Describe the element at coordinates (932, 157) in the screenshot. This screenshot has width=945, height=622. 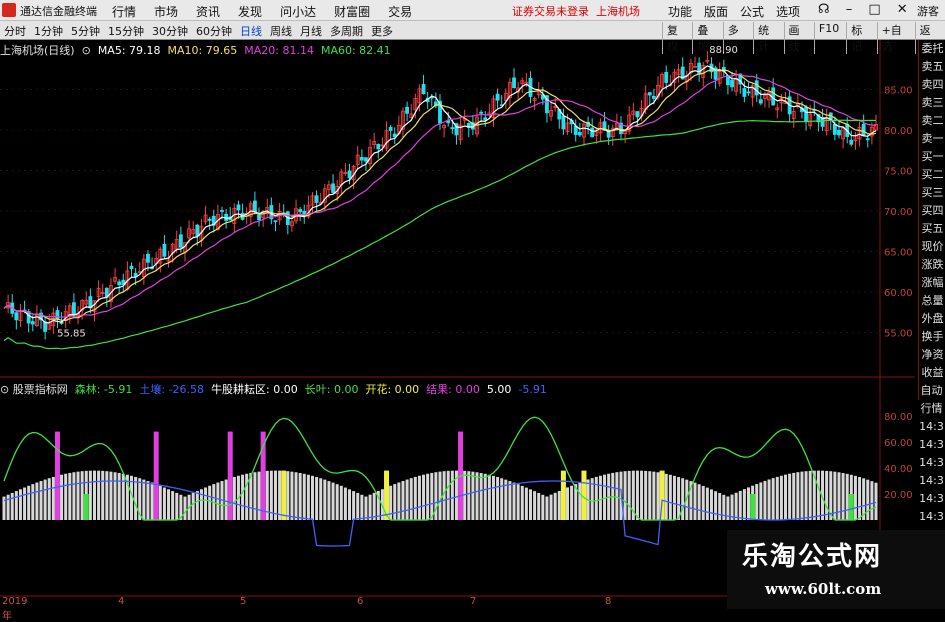
I see `side-item: 买一` at that location.